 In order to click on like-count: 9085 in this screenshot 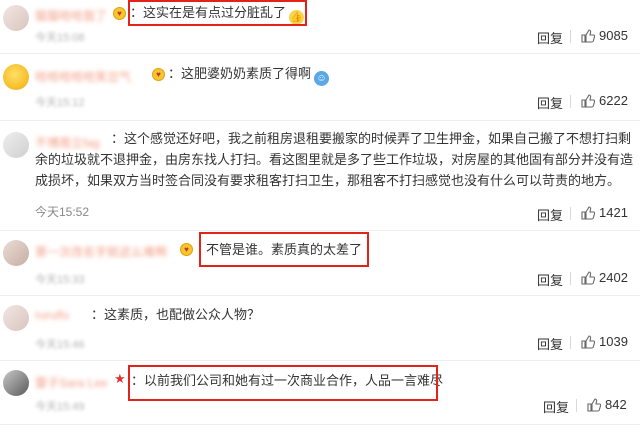, I will do `click(613, 35)`.